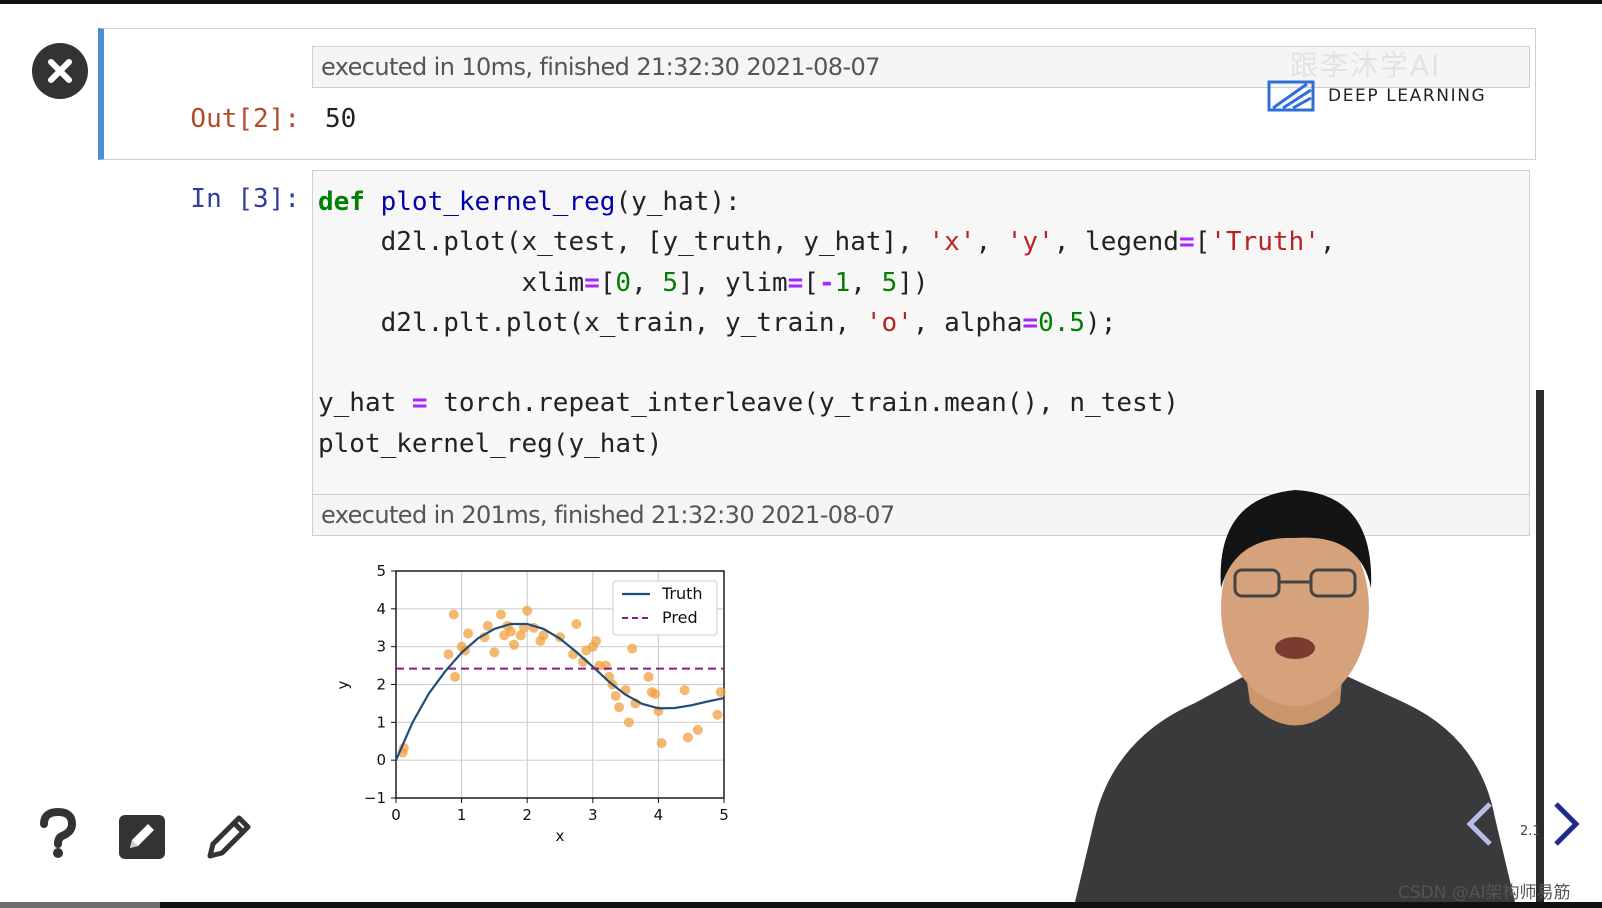 This screenshot has height=908, width=1602. I want to click on pencil-icon, so click(229, 837).